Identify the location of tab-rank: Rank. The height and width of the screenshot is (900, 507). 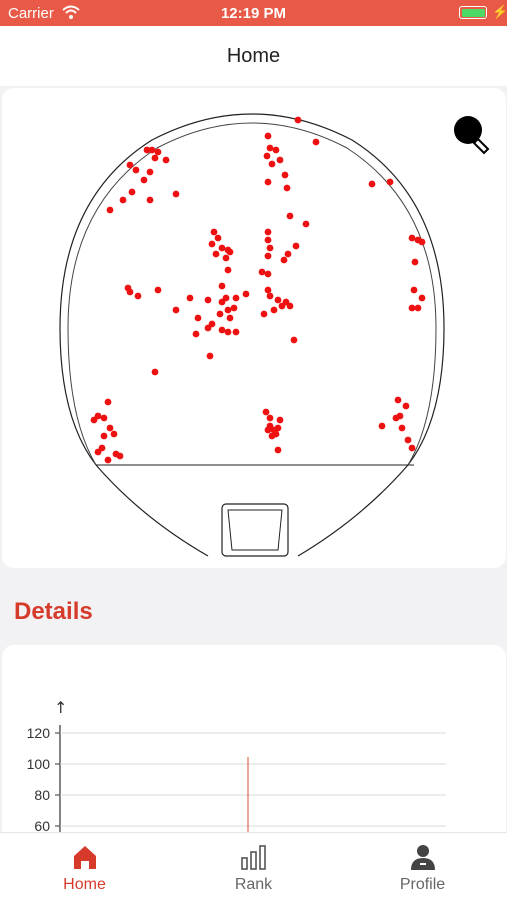
(253, 866).